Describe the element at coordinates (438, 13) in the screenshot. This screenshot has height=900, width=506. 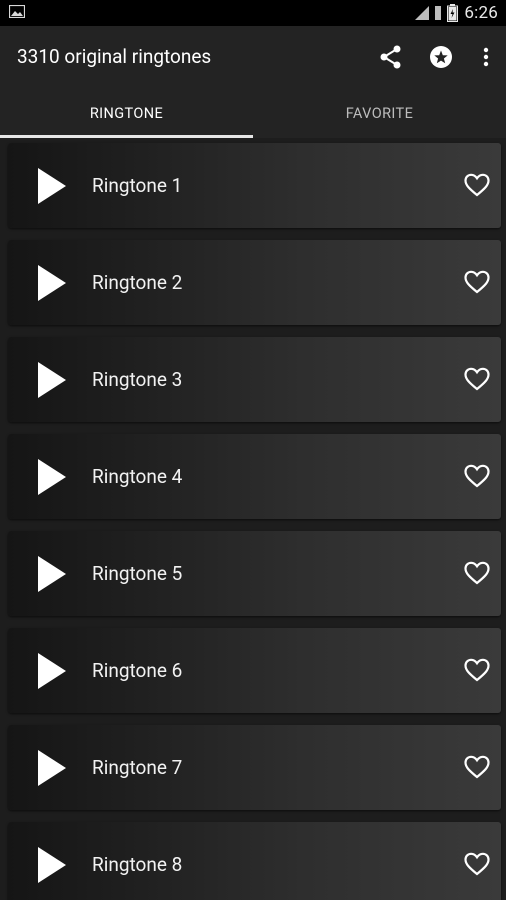
I see `signal-icon` at that location.